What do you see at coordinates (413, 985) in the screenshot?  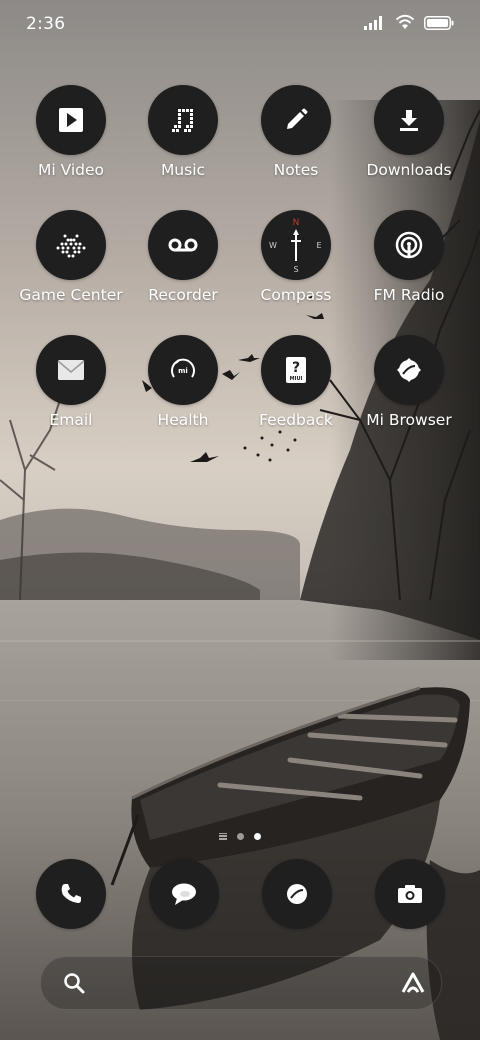 I see `assistant-icon` at bounding box center [413, 985].